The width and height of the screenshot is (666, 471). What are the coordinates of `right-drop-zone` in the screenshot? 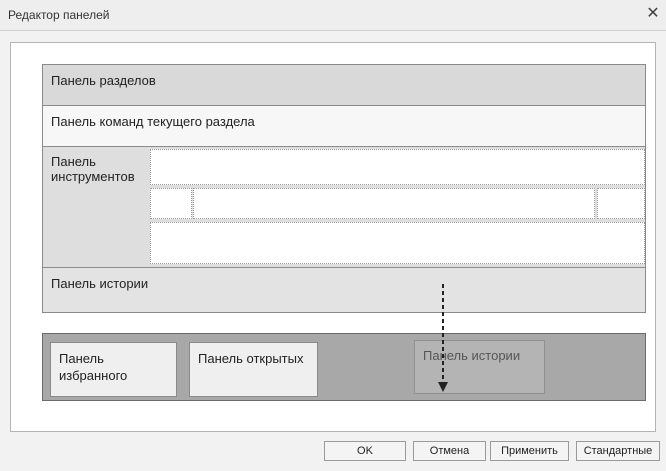 It's located at (621, 203).